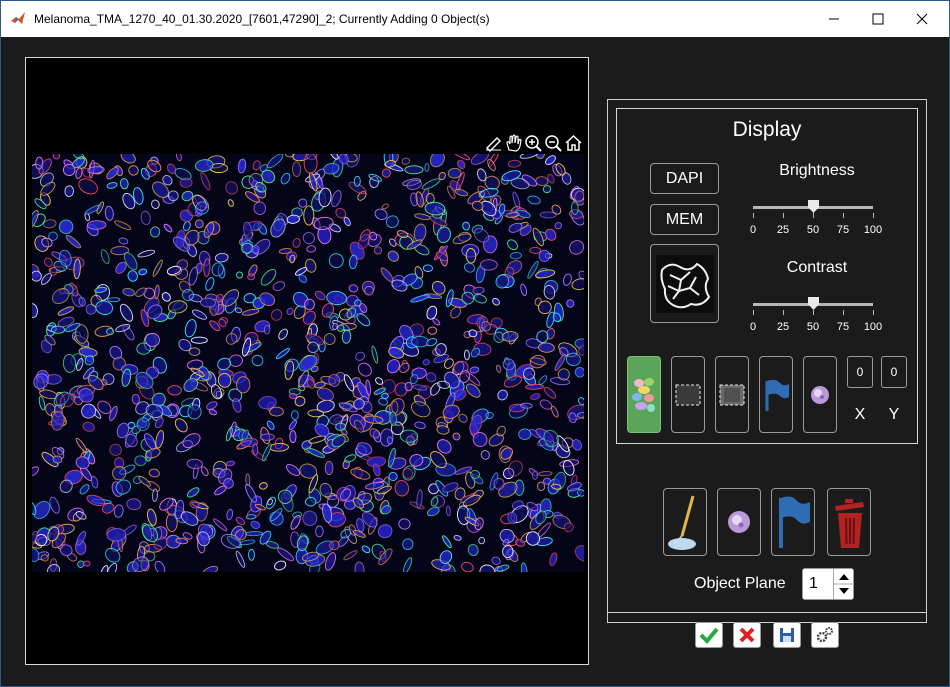  Describe the element at coordinates (793, 522) in the screenshot. I see `flag-object-button` at that location.